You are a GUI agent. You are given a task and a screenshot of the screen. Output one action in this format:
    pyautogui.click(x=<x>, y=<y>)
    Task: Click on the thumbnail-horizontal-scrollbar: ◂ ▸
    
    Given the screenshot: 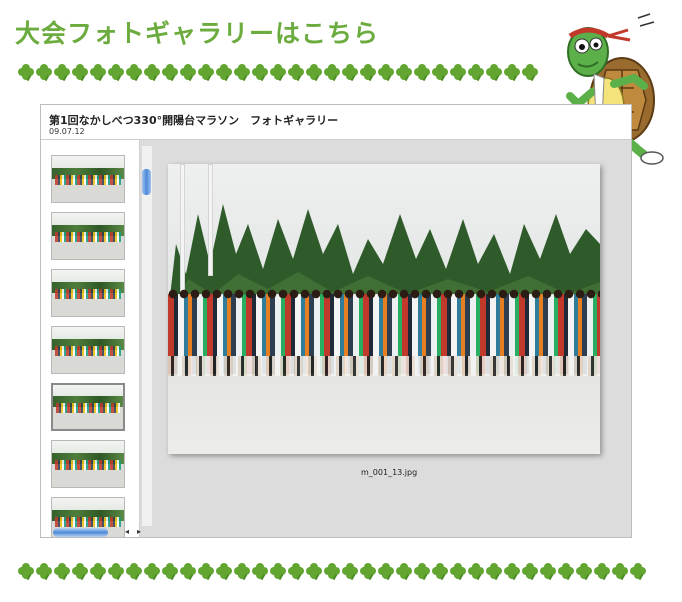 What is the action you would take?
    pyautogui.click(x=101, y=532)
    